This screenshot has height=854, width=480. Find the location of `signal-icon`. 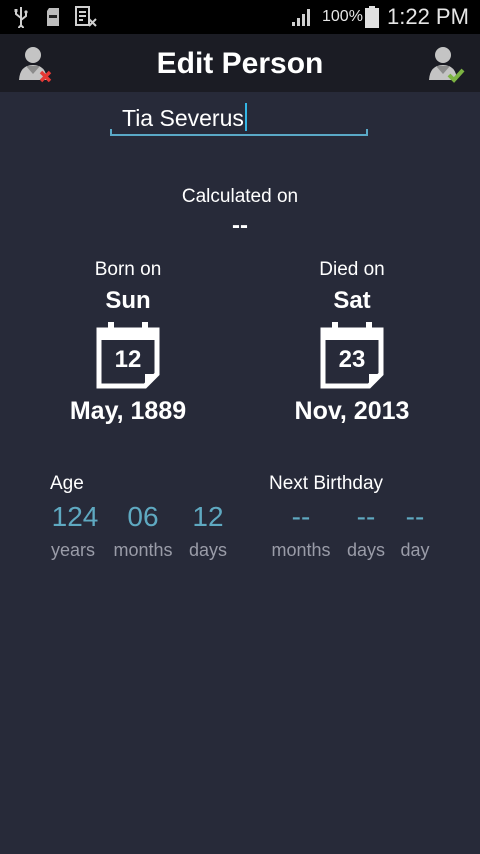

signal-icon is located at coordinates (302, 17).